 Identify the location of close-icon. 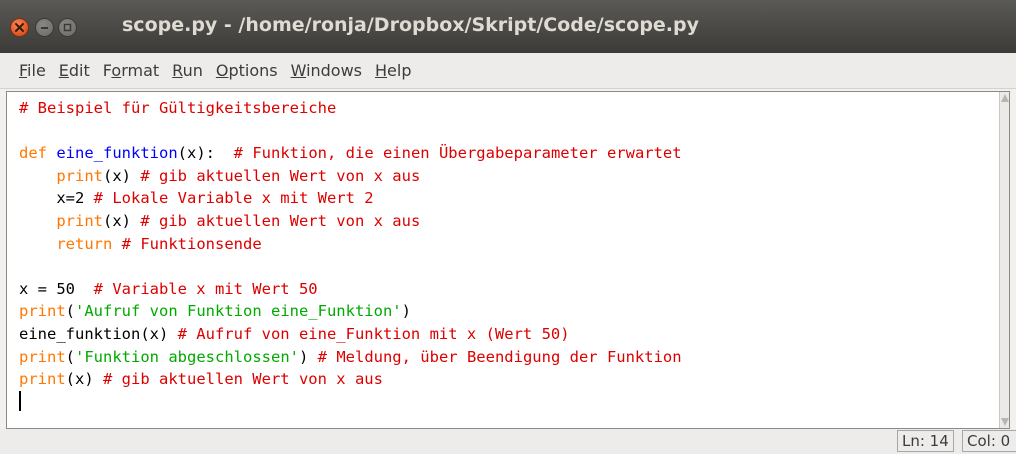
(19, 27).